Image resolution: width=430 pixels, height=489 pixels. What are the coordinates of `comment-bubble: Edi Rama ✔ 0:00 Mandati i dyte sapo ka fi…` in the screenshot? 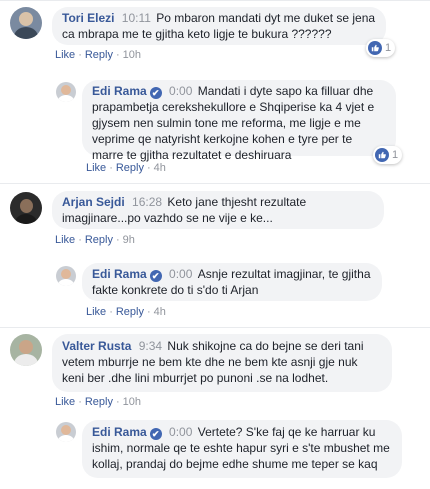 It's located at (239, 121).